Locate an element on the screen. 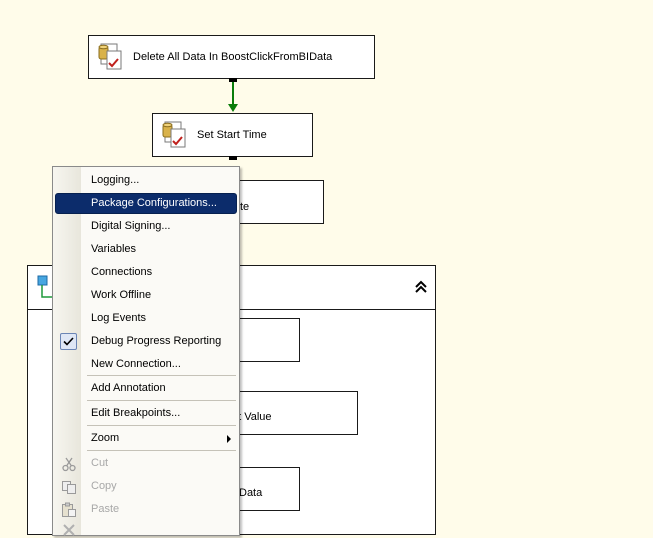  menu-item-log-events: Log Events is located at coordinates (146, 318).